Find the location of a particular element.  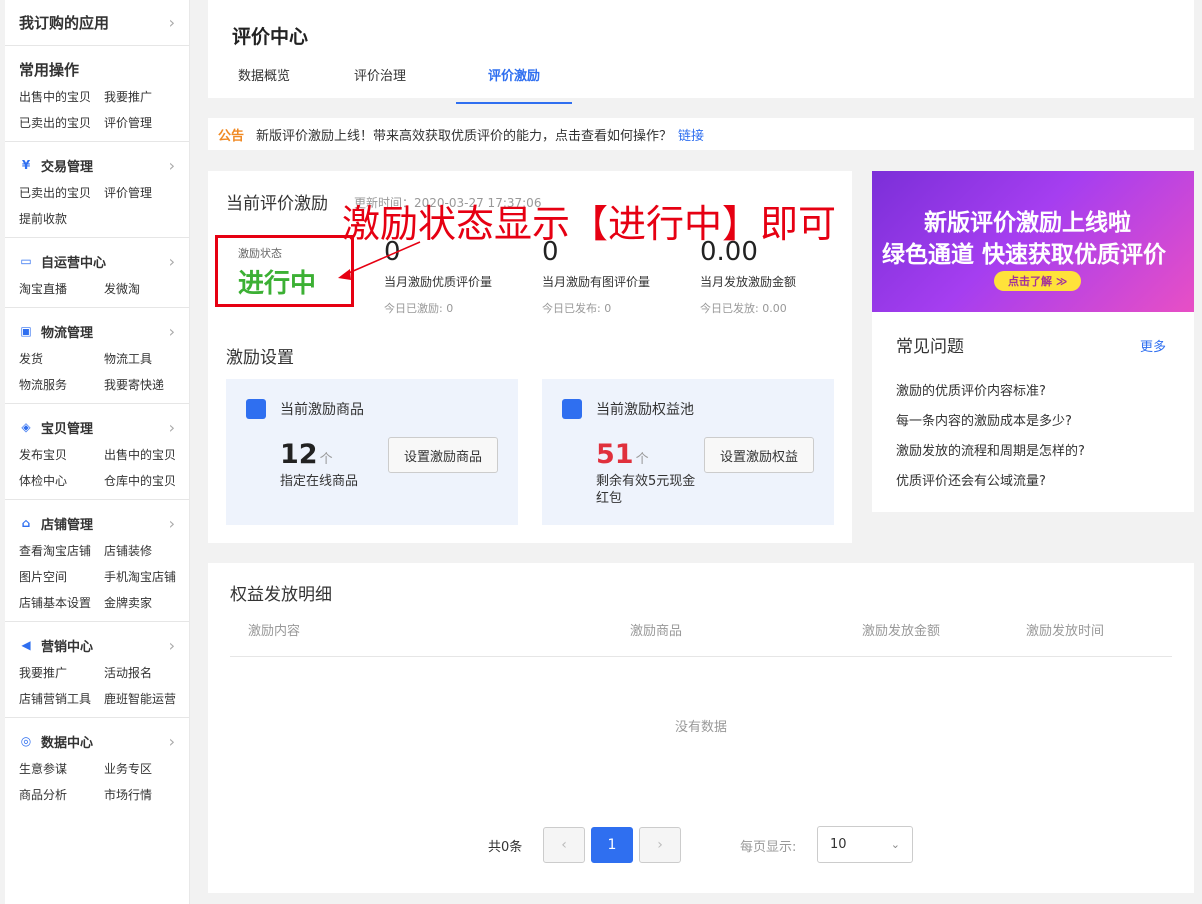

stat-label: 当月激励优质评价量 is located at coordinates (438, 282).